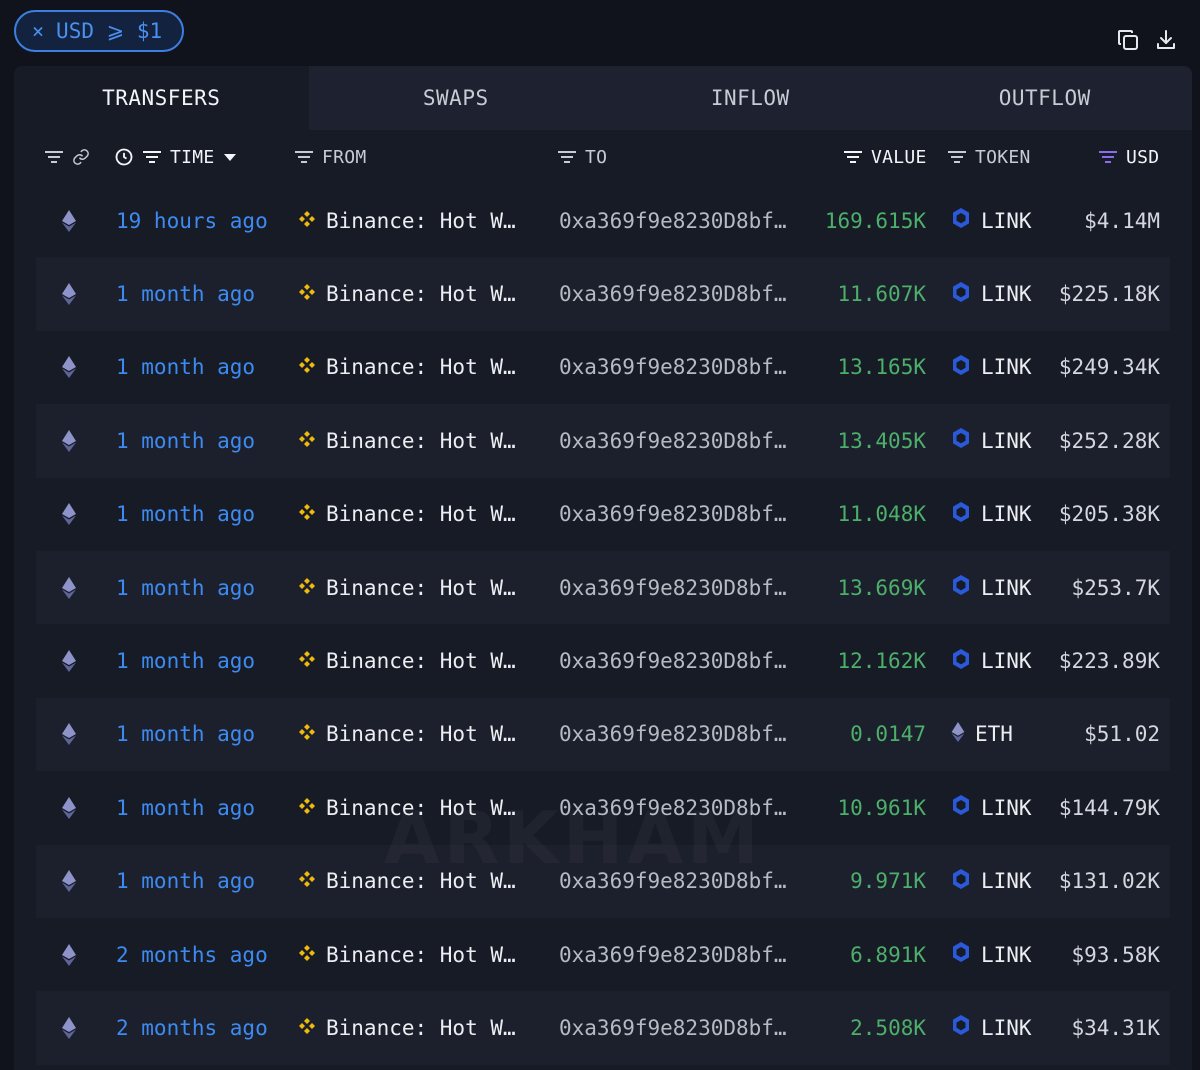  Describe the element at coordinates (1006, 1027) in the screenshot. I see `token-symbol: LINK` at that location.